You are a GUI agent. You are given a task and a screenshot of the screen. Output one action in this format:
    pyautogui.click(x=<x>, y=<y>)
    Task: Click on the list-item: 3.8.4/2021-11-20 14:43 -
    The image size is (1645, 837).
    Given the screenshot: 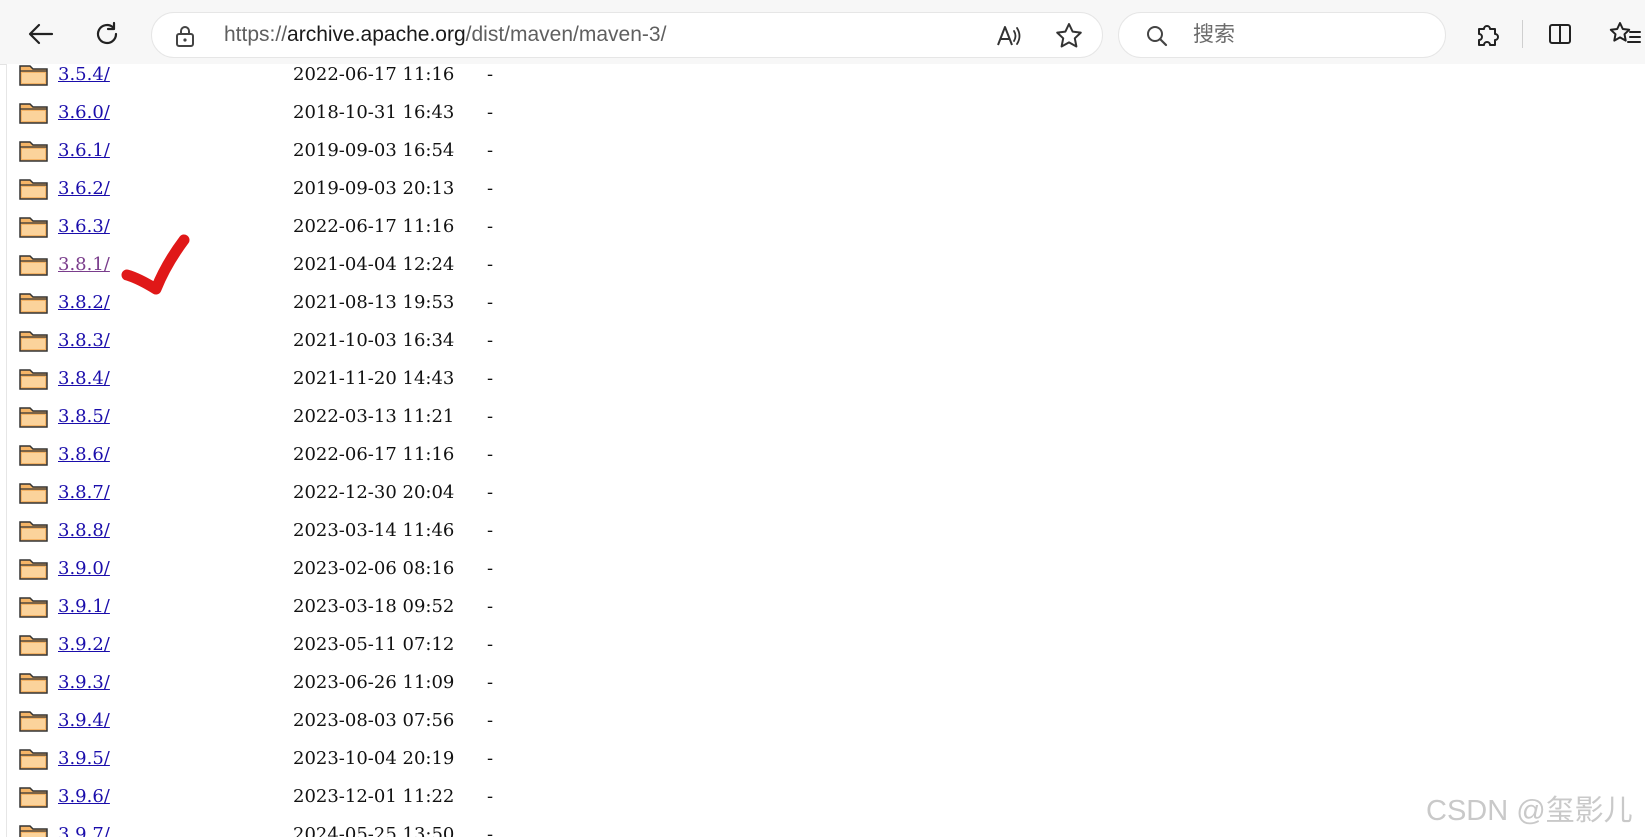 What is the action you would take?
    pyautogui.click(x=307, y=383)
    